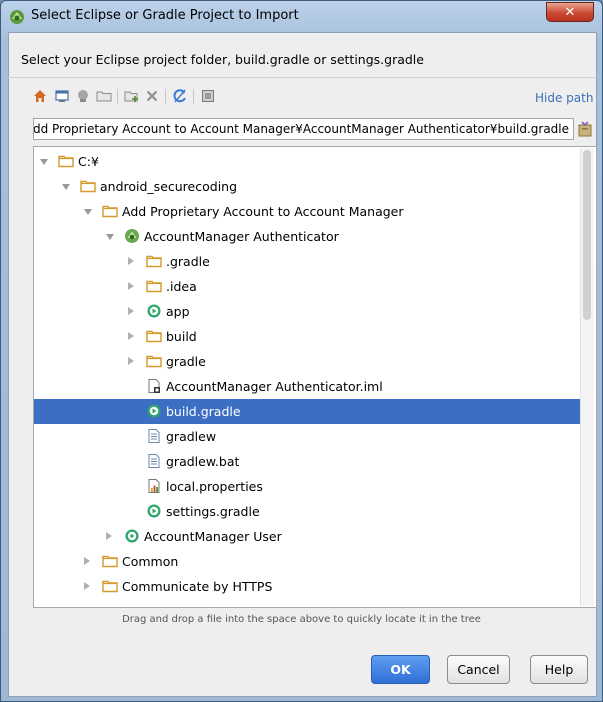  Describe the element at coordinates (104, 96) in the screenshot. I see `module-icon` at that location.